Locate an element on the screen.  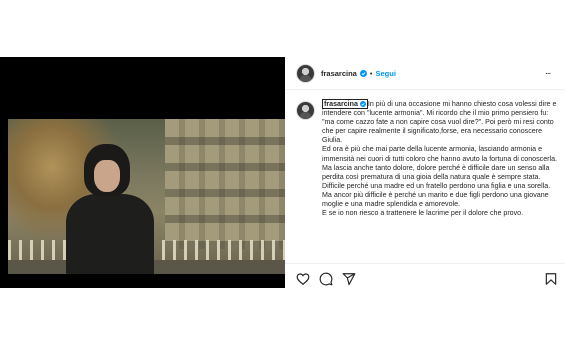
post-header: frasarcina • Segui is located at coordinates (346, 73).